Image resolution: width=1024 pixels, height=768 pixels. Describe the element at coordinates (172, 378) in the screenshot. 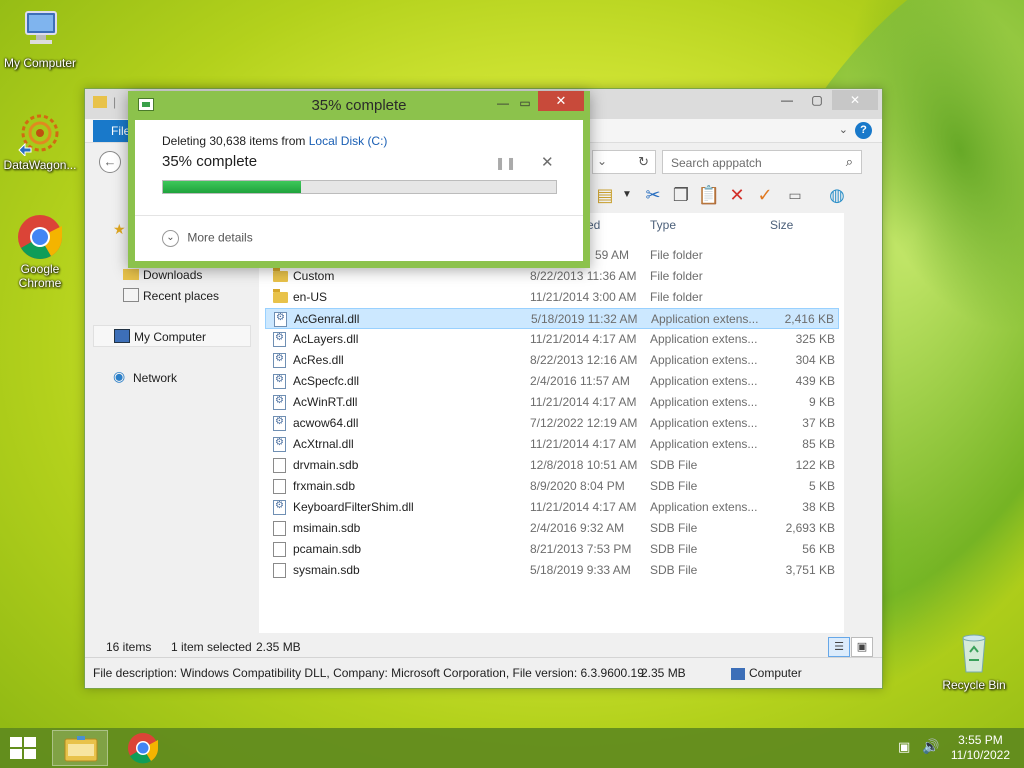

I see `nav-network: ◉ Network` at that location.